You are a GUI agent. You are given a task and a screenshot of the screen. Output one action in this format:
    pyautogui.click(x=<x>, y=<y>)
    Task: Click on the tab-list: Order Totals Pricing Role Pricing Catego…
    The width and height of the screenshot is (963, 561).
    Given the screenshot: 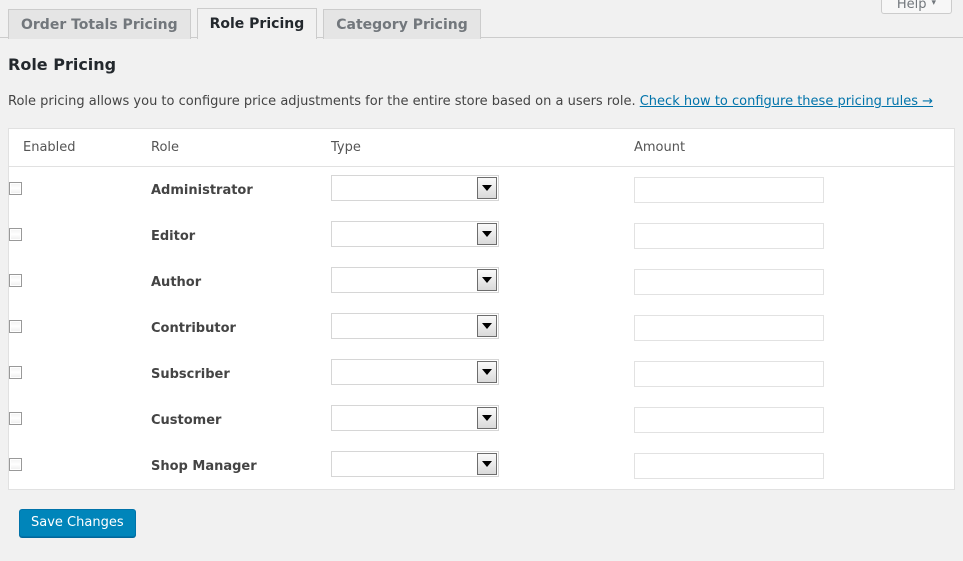 What is the action you would take?
    pyautogui.click(x=485, y=19)
    